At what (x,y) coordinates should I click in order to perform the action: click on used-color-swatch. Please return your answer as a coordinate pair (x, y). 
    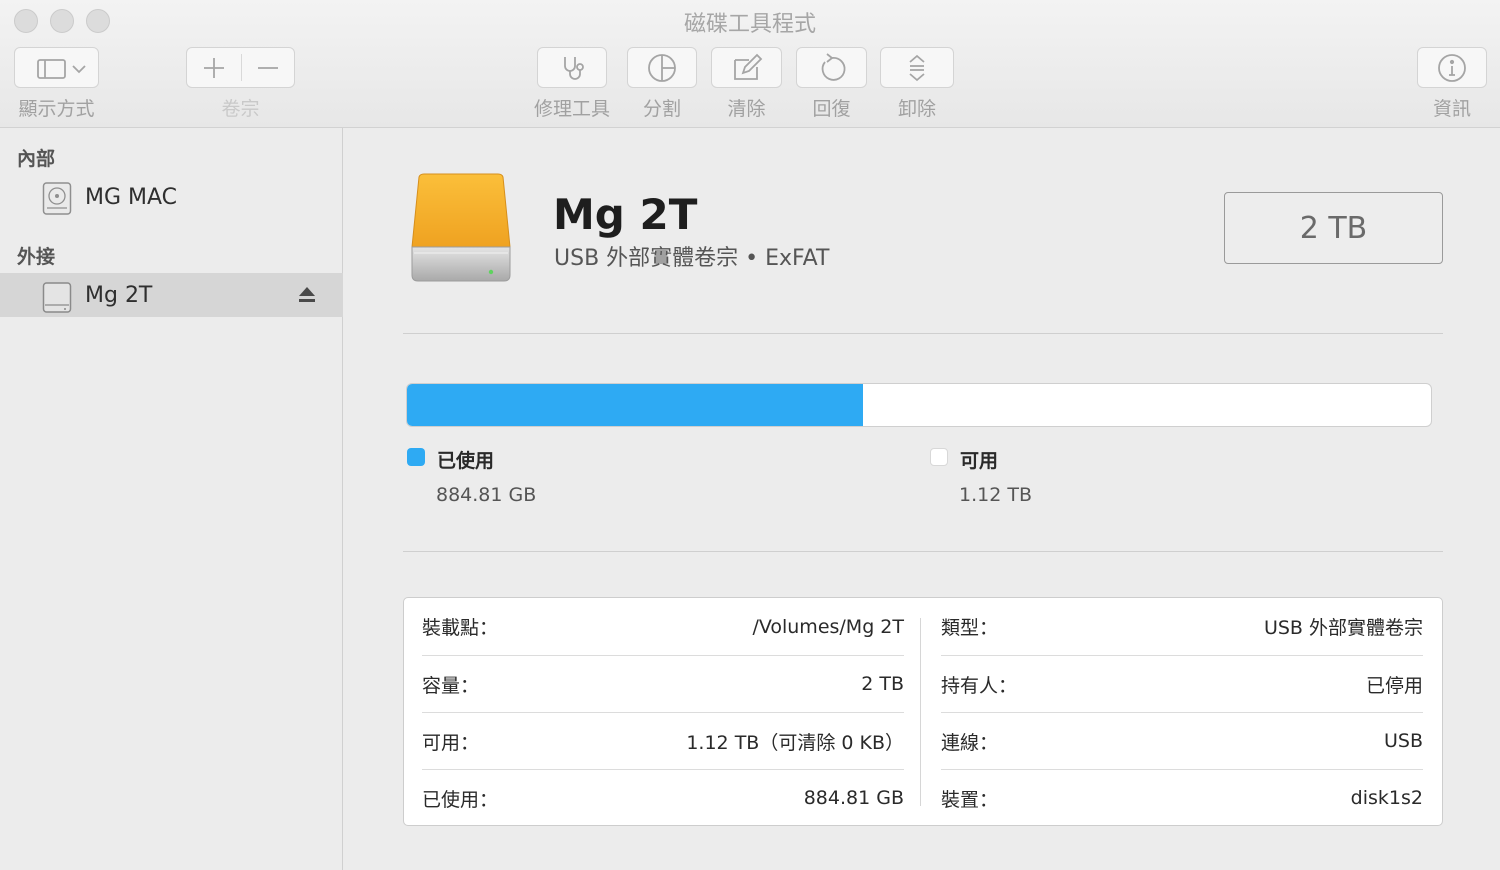
    Looking at the image, I should click on (416, 457).